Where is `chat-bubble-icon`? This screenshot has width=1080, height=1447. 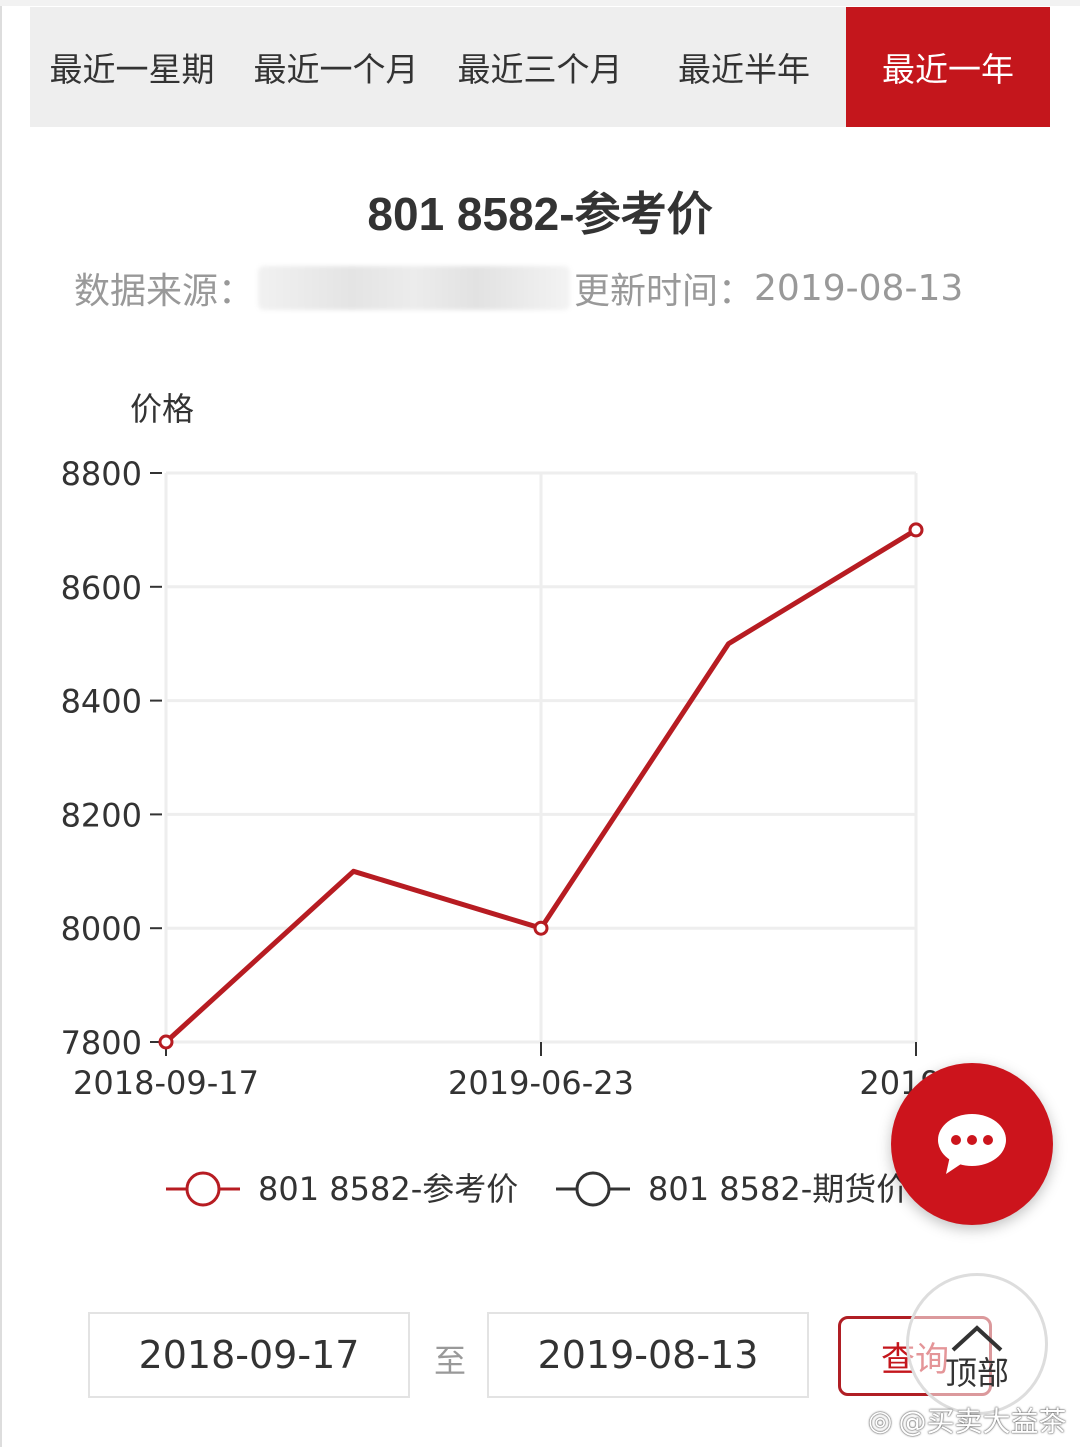
chat-bubble-icon is located at coordinates (972, 1144).